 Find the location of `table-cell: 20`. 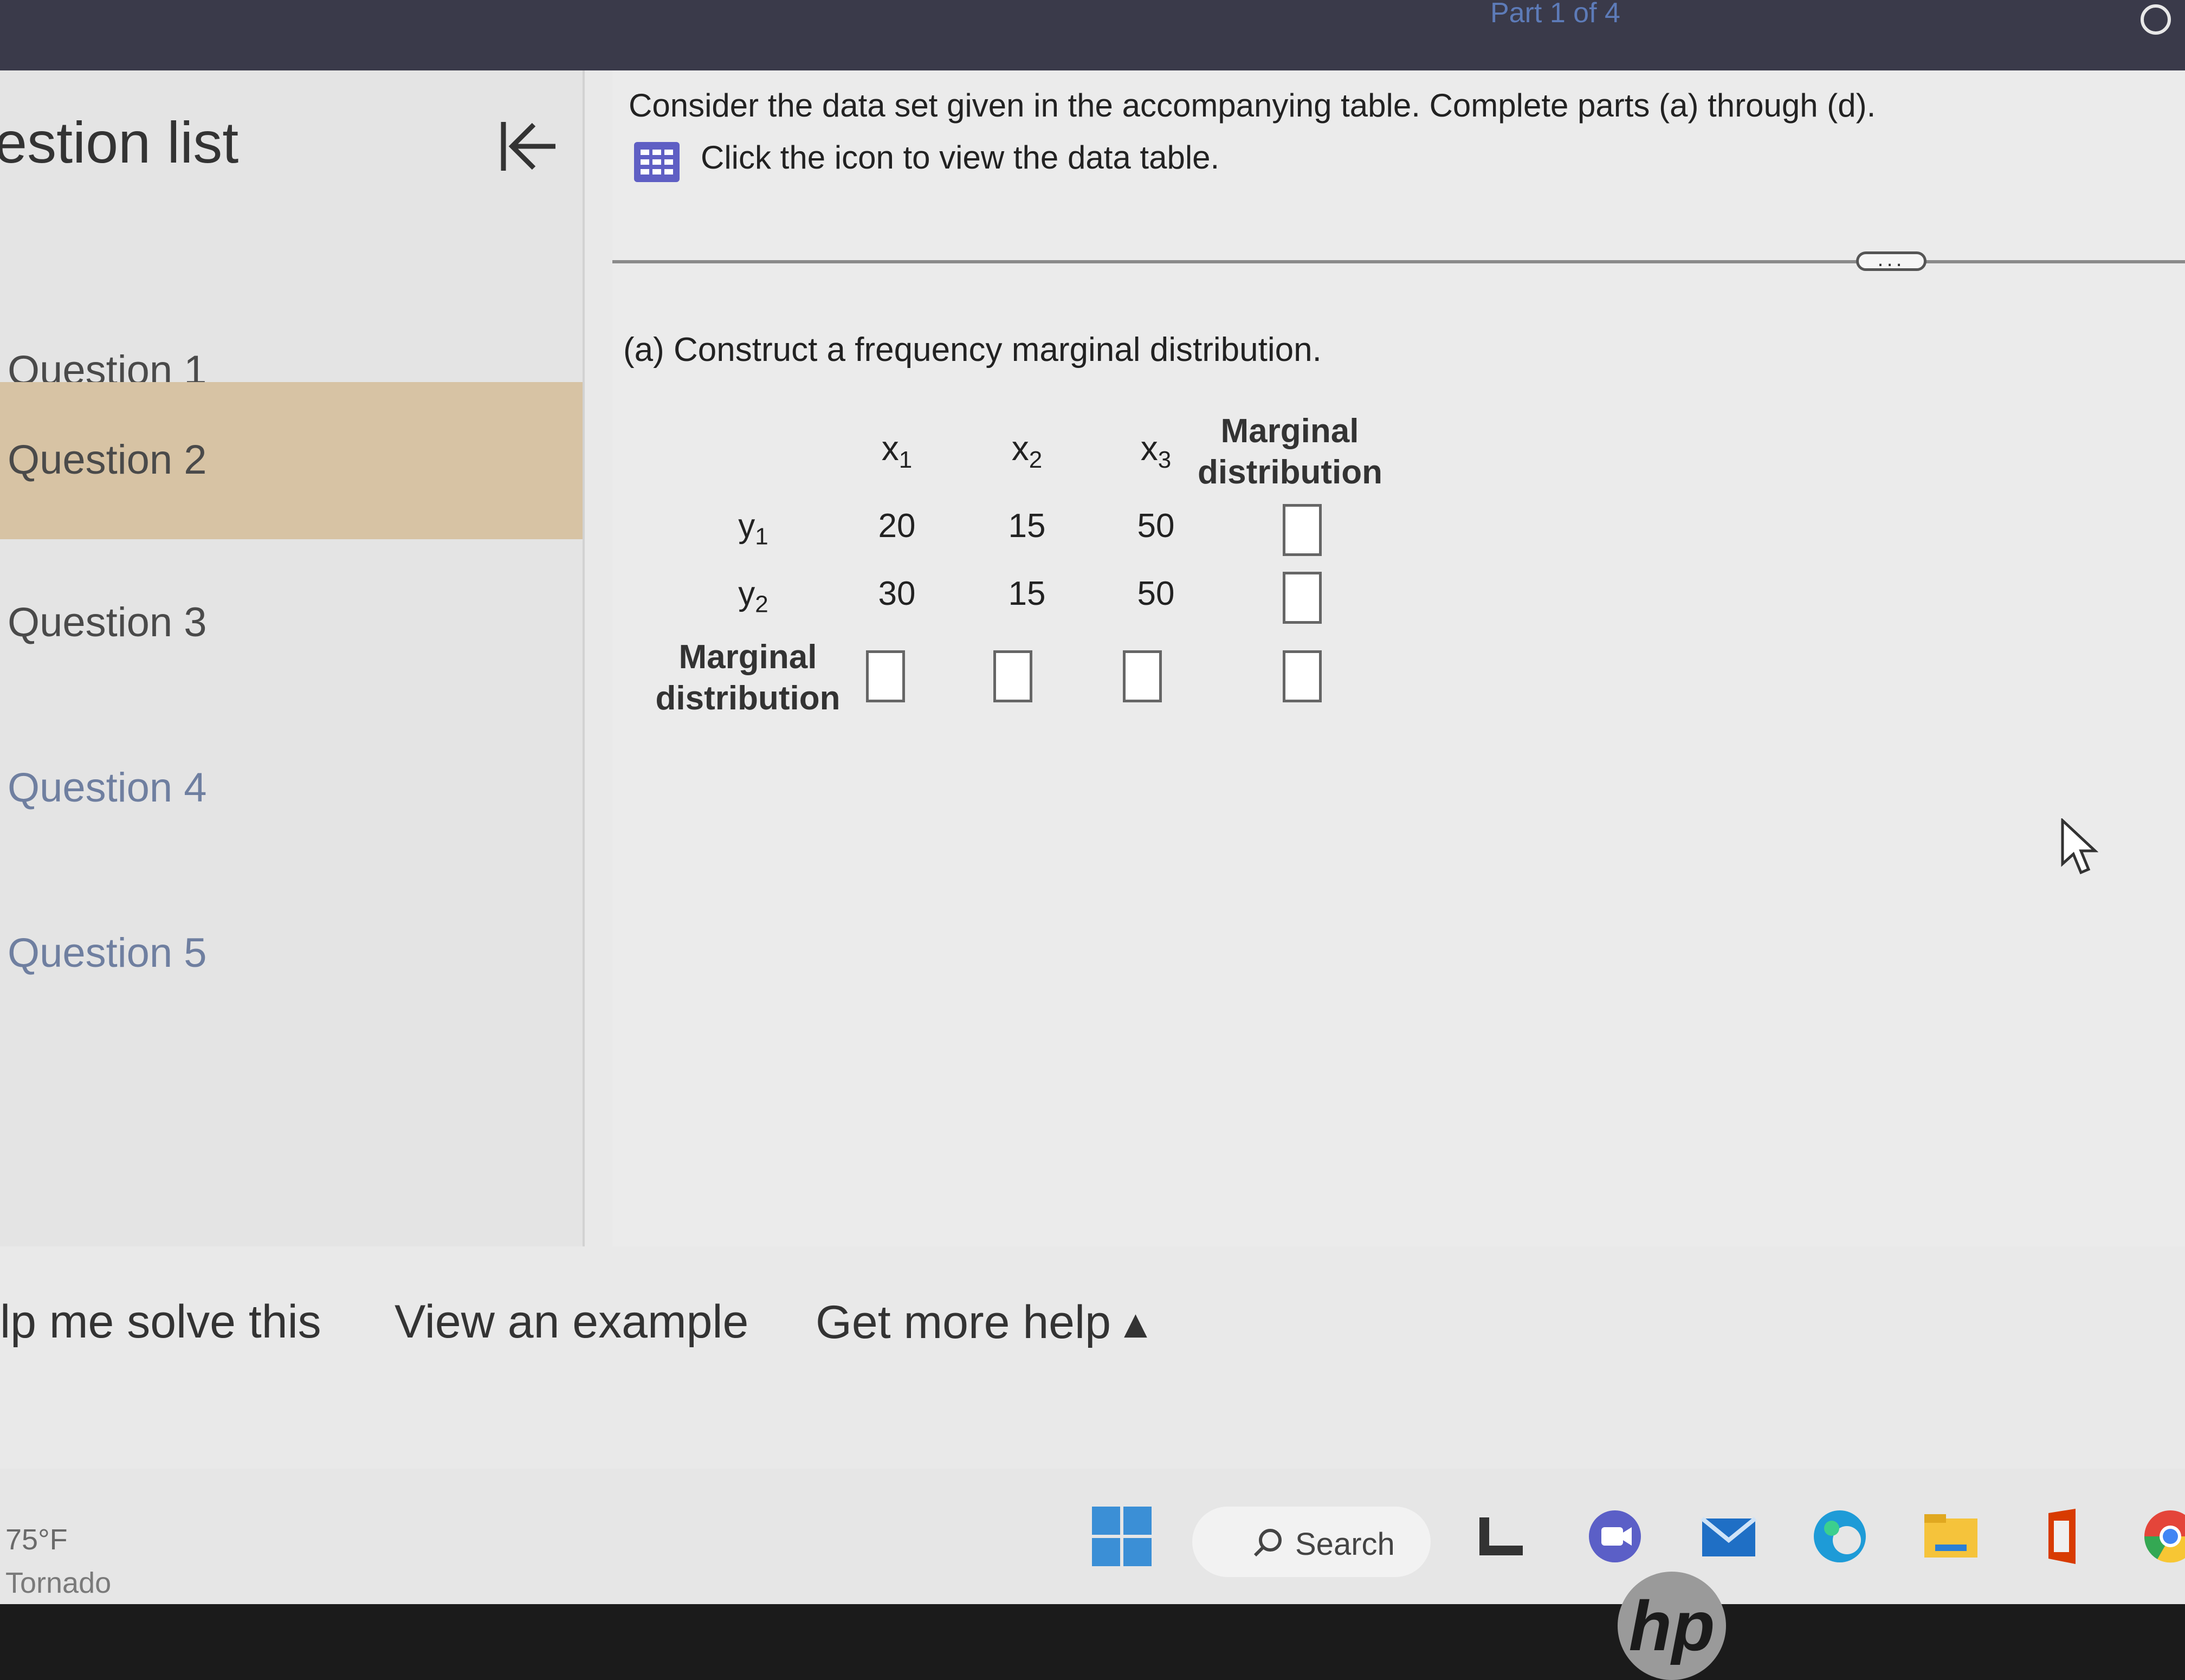

table-cell: 20 is located at coordinates (897, 526).